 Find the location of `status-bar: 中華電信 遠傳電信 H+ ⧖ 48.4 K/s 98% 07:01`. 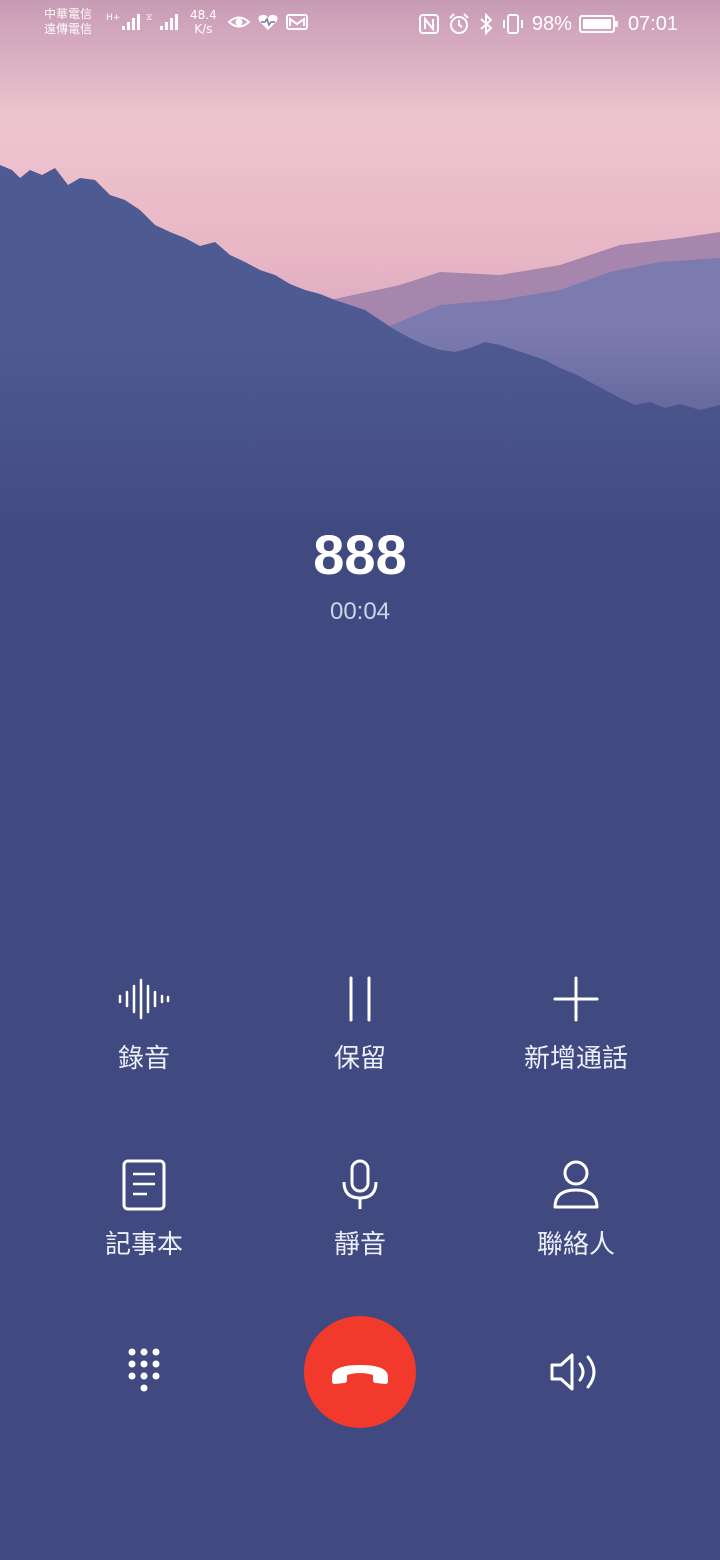

status-bar: 中華電信 遠傳電信 H+ ⧖ 48.4 K/s 98% 07:01 is located at coordinates (360, 25).